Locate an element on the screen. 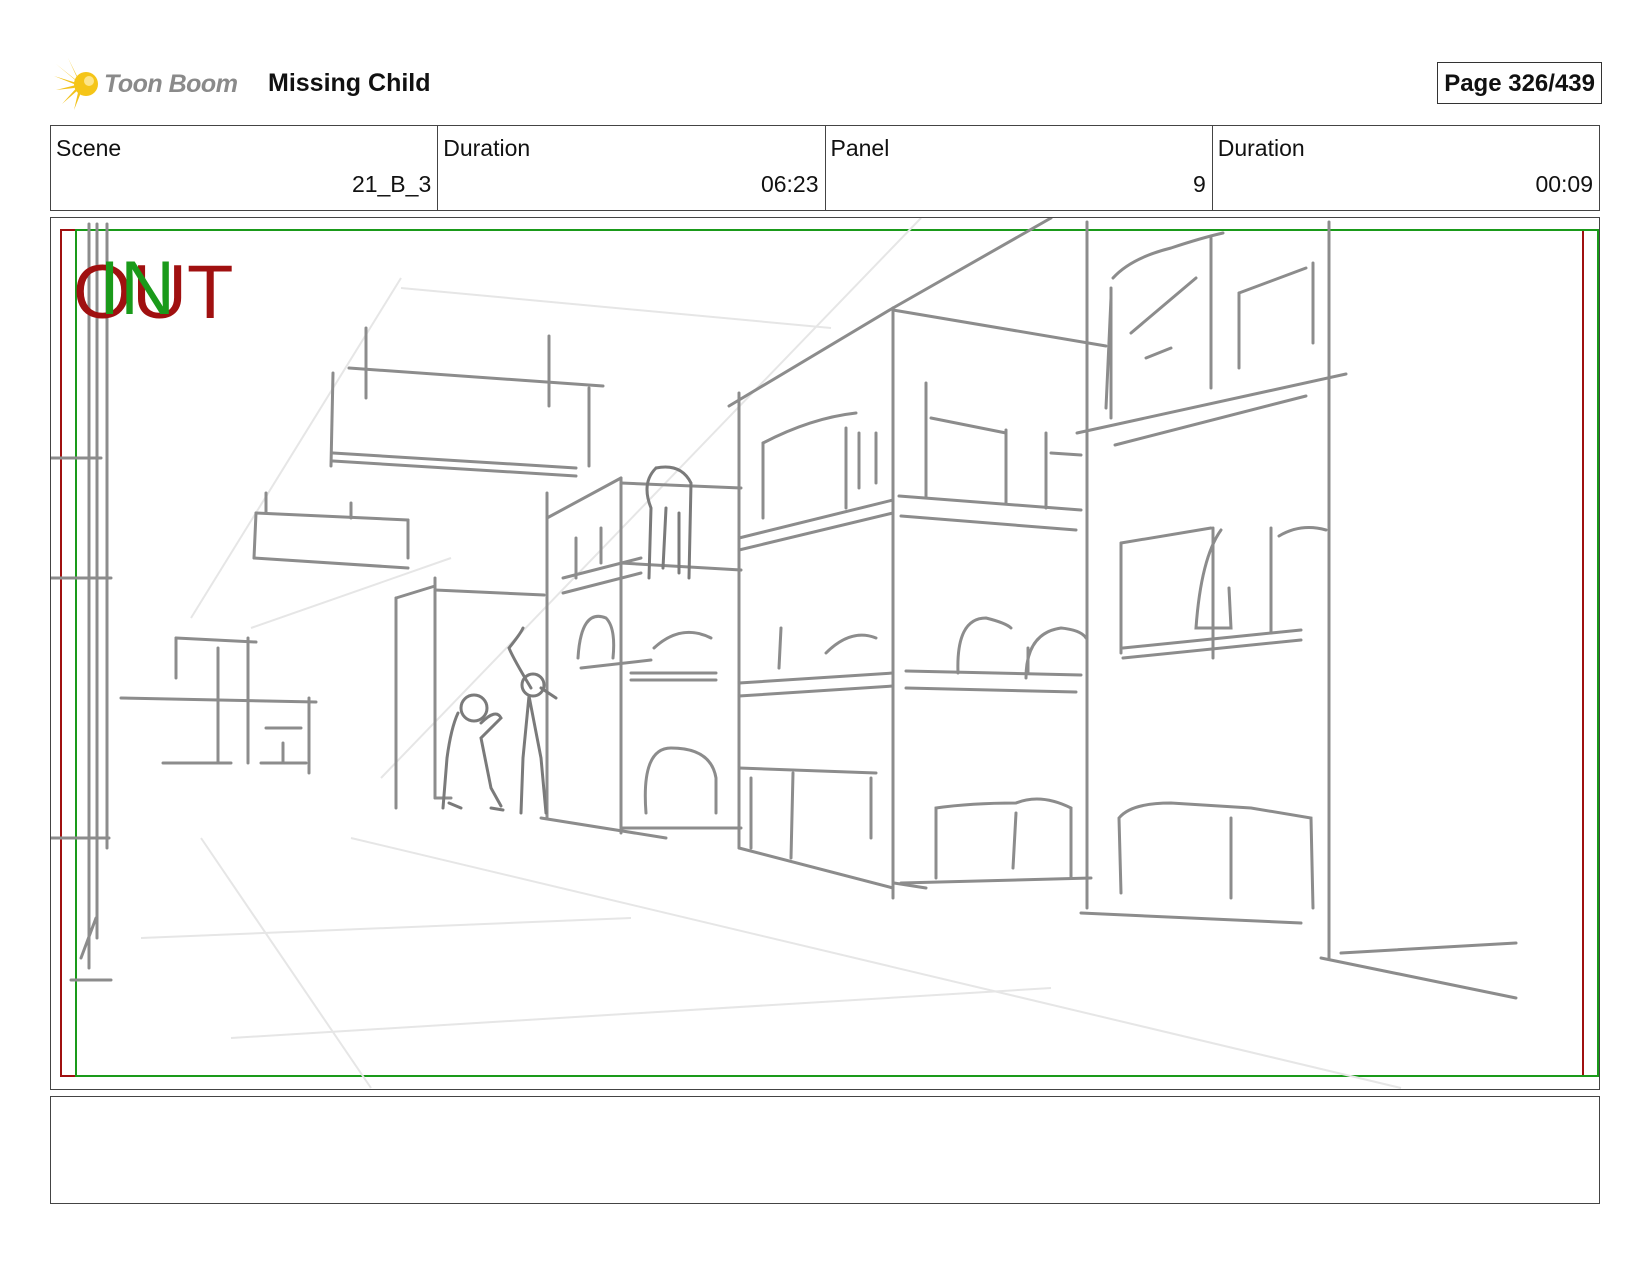  character-sketch is located at coordinates (567, 640).